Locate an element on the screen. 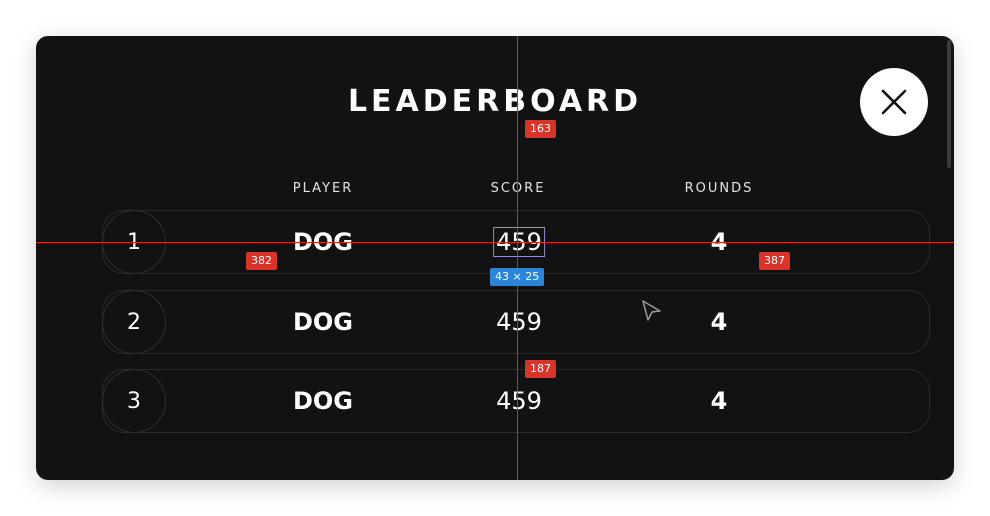 The width and height of the screenshot is (990, 516). close-icon is located at coordinates (894, 102).